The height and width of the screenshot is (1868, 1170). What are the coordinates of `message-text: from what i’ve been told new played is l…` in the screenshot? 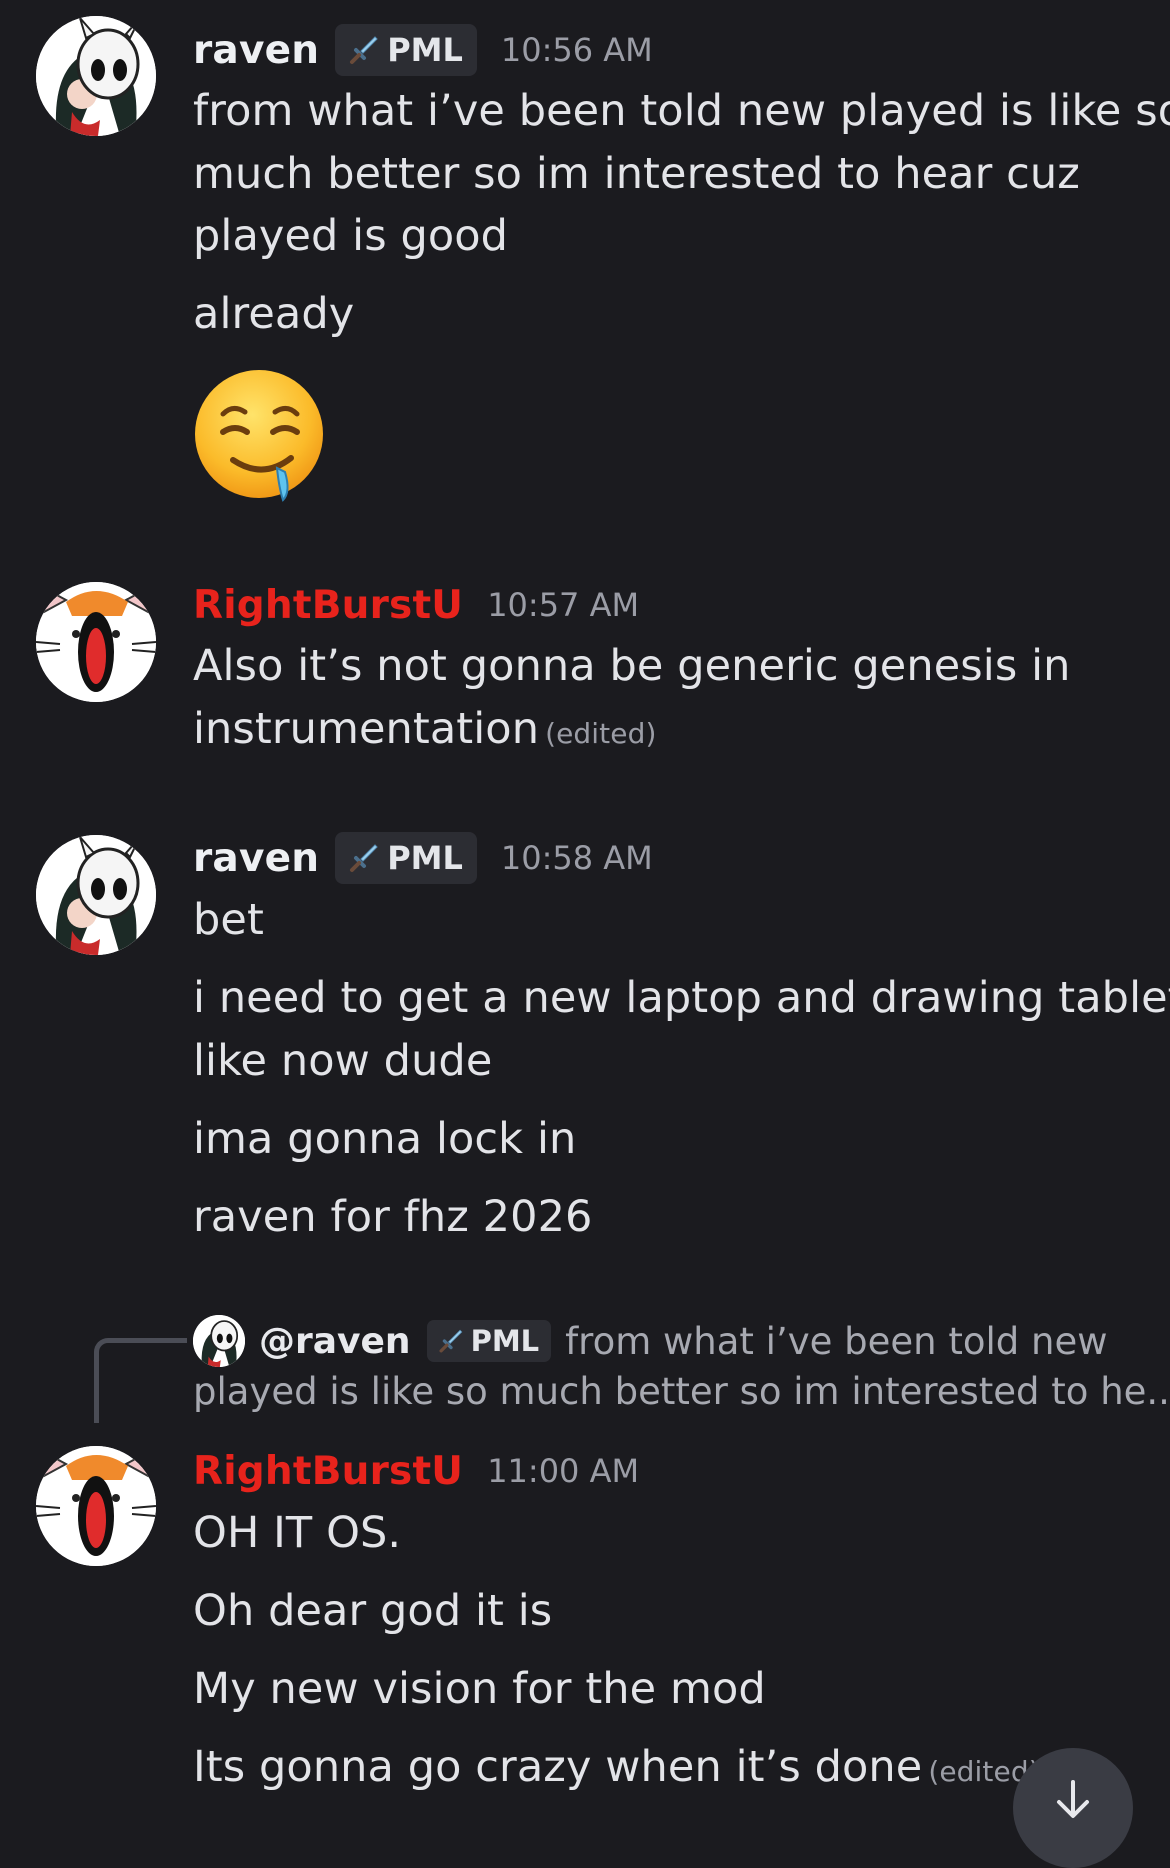 It's located at (681, 111).